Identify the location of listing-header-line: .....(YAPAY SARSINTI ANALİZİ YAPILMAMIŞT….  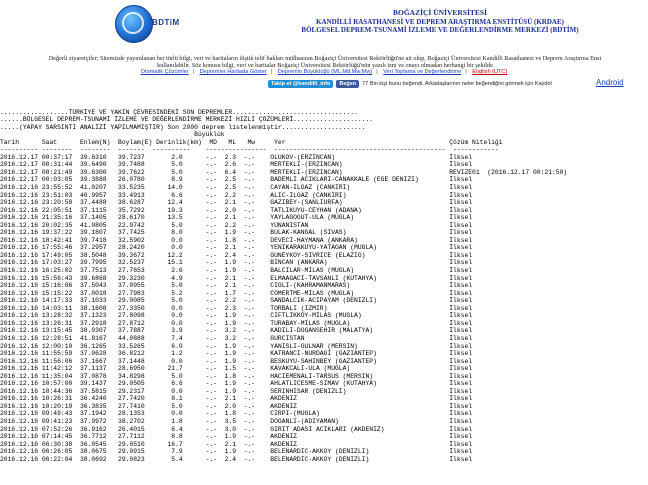
(183, 127).